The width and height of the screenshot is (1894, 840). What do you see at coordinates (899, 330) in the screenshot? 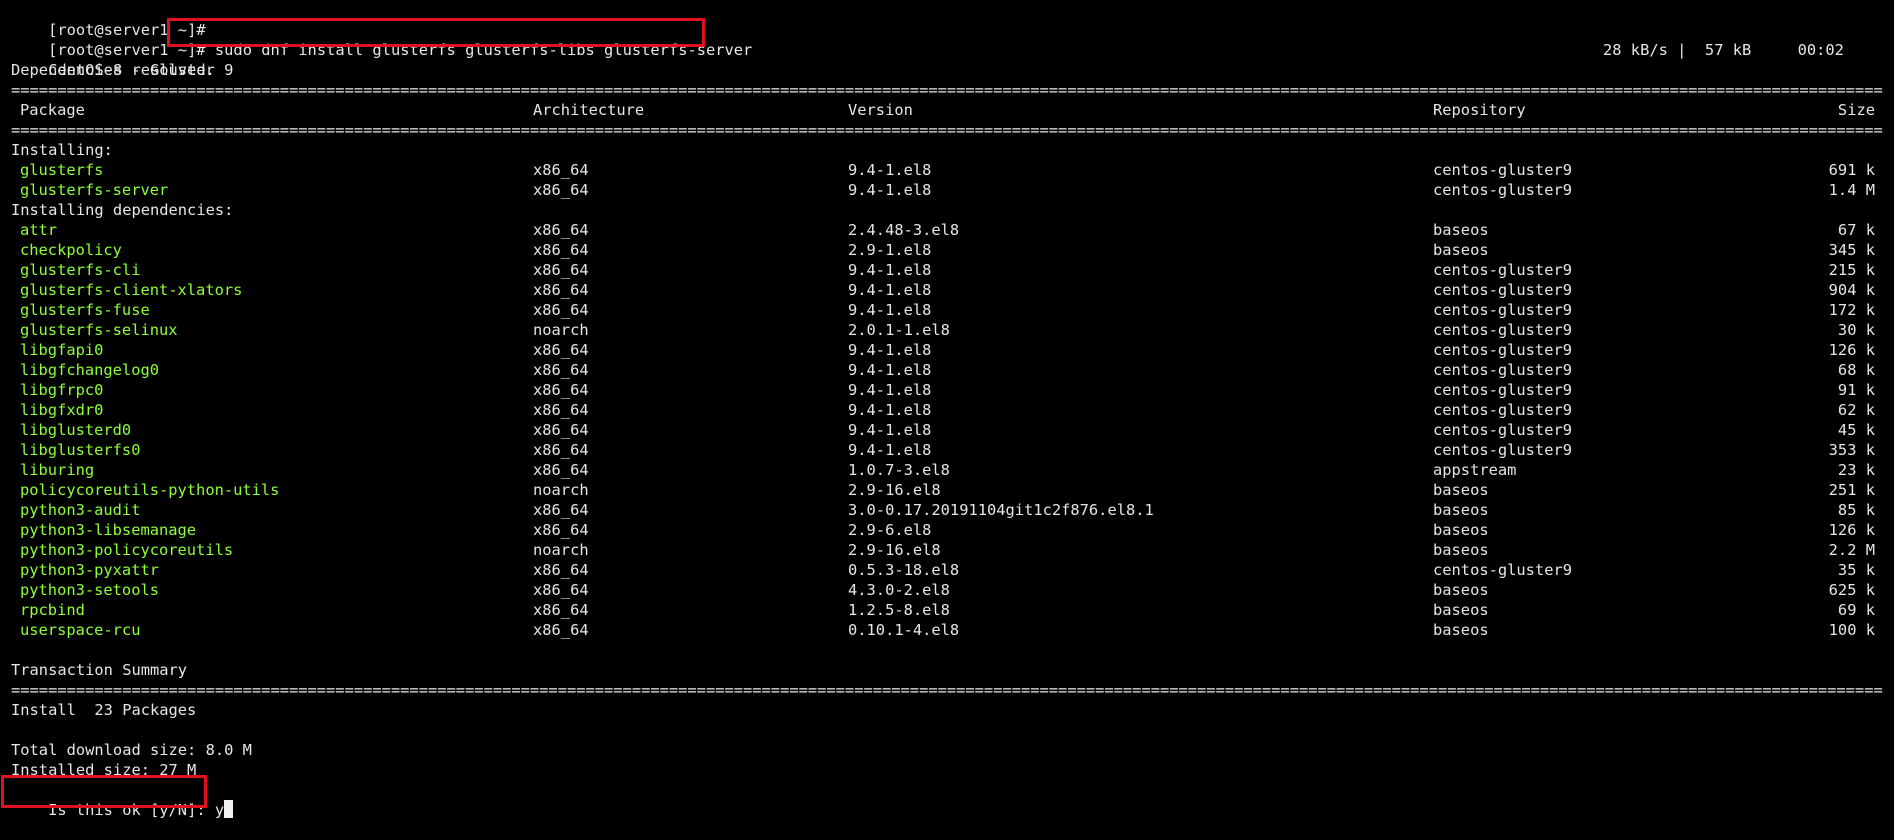
I see `package-version: 2.0.1-1.el8` at bounding box center [899, 330].